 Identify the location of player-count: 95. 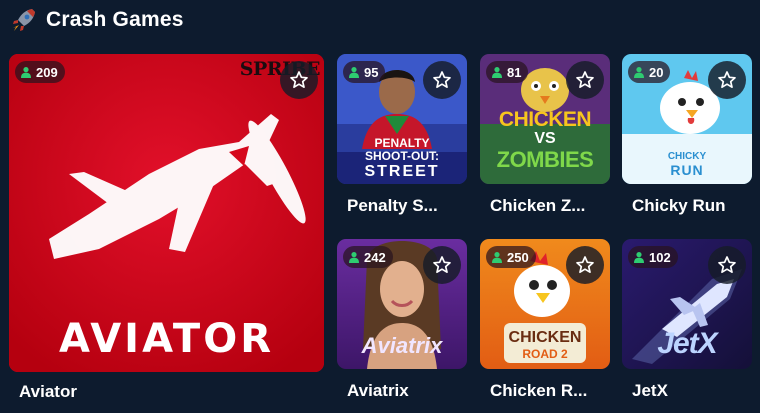
(371, 72).